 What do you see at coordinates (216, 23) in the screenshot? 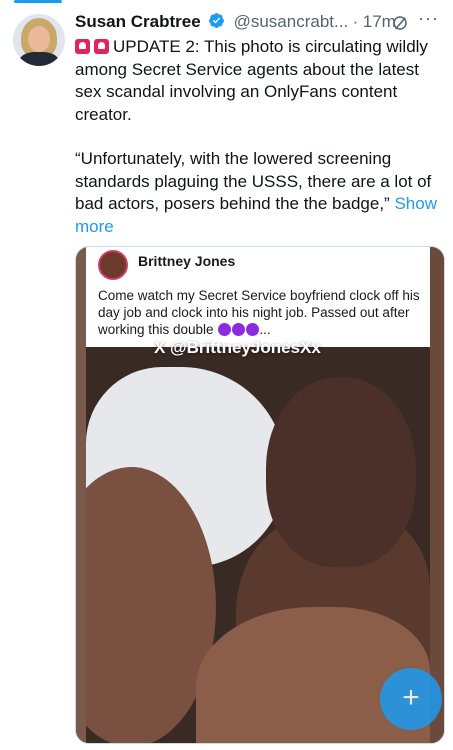
I see `verified-badge-icon` at bounding box center [216, 23].